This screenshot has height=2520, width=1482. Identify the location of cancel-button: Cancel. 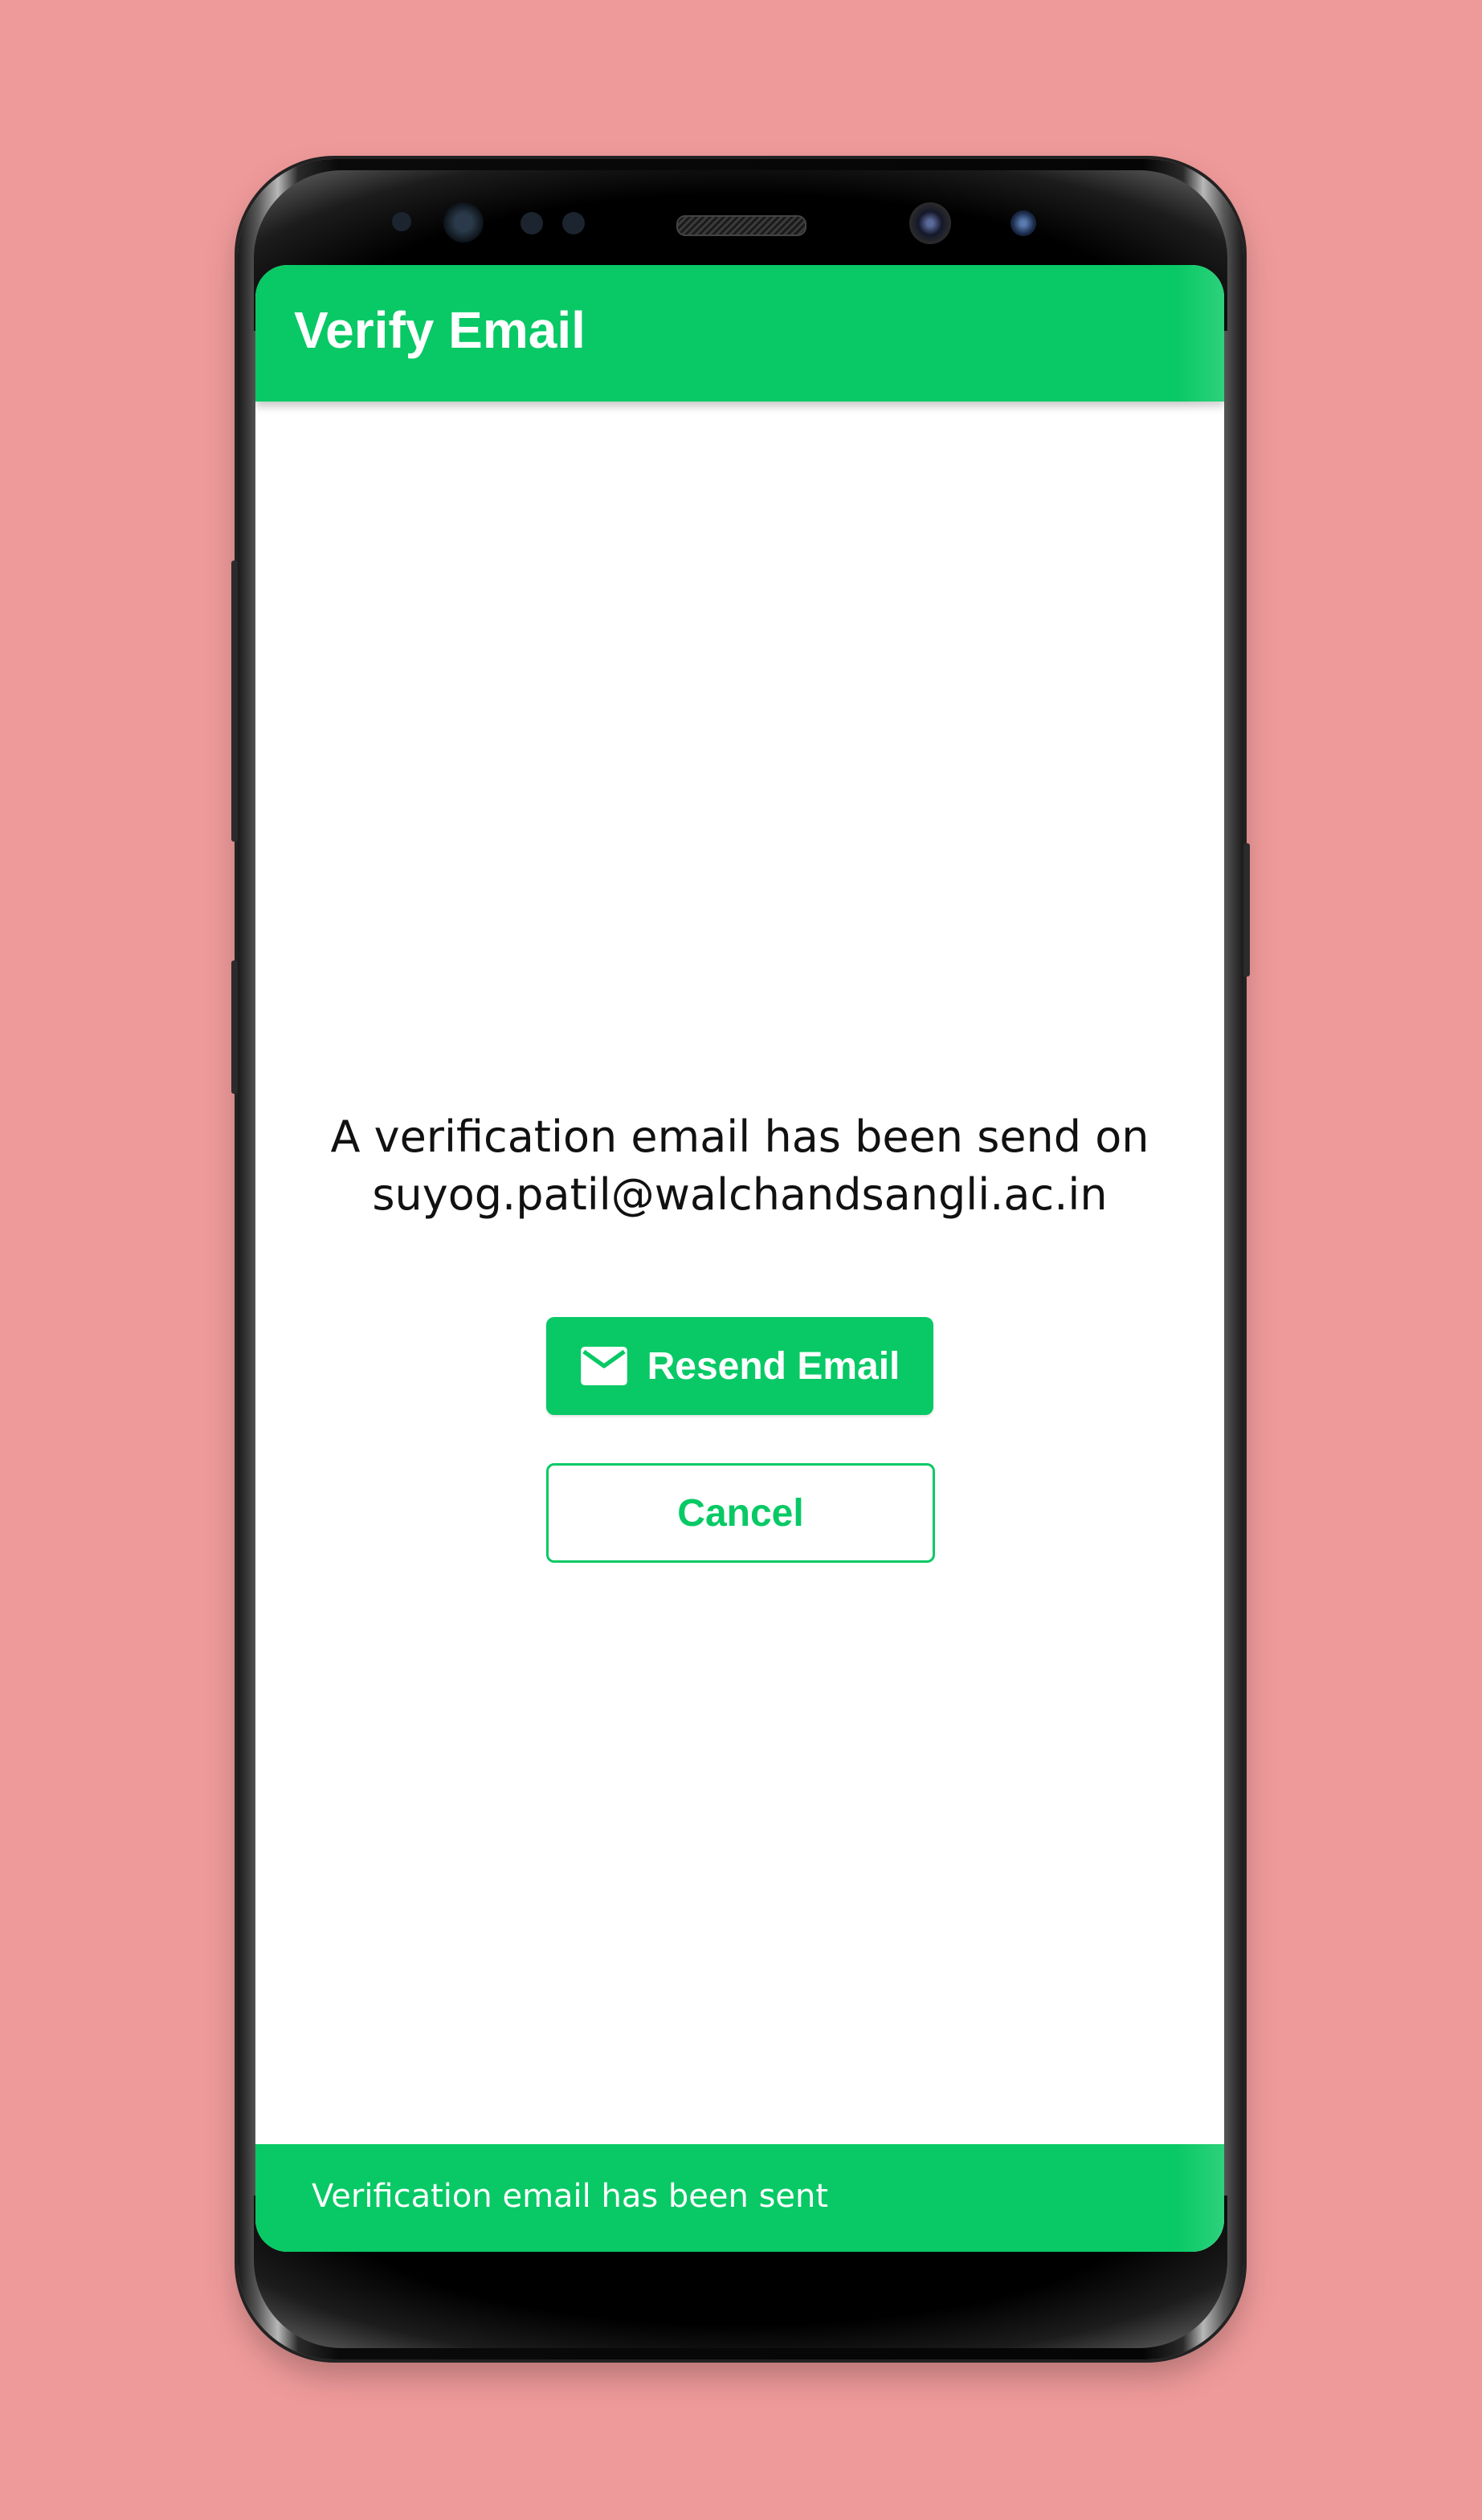
(740, 1513).